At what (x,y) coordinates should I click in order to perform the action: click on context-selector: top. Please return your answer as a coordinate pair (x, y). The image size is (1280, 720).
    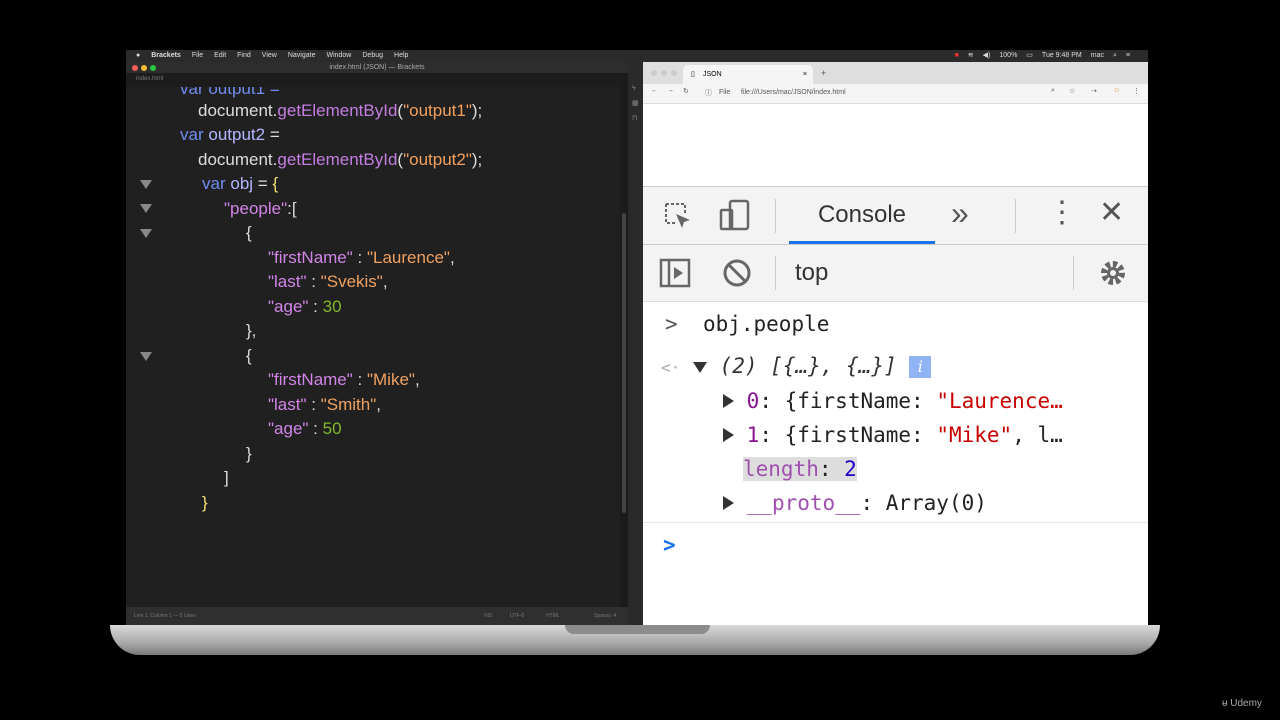
    Looking at the image, I should click on (811, 273).